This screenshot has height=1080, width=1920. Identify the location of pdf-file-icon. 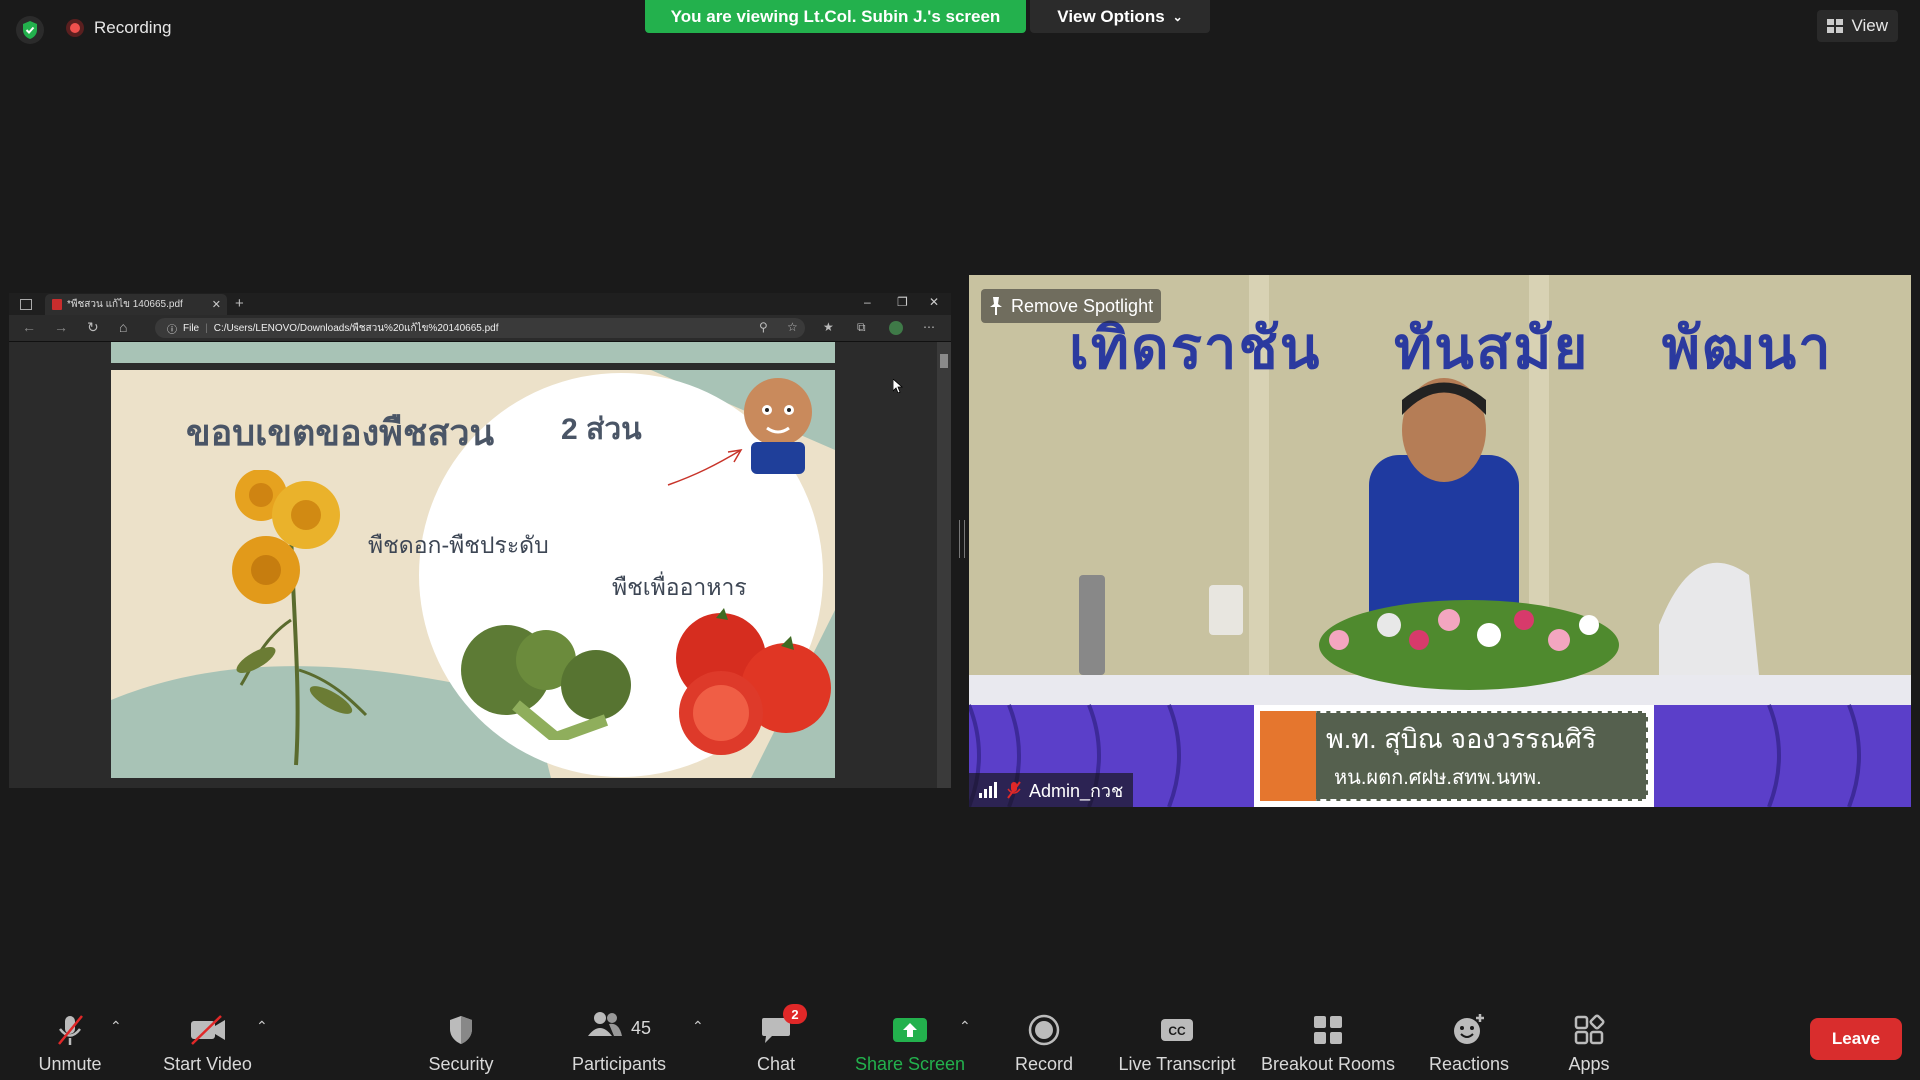
(57, 304).